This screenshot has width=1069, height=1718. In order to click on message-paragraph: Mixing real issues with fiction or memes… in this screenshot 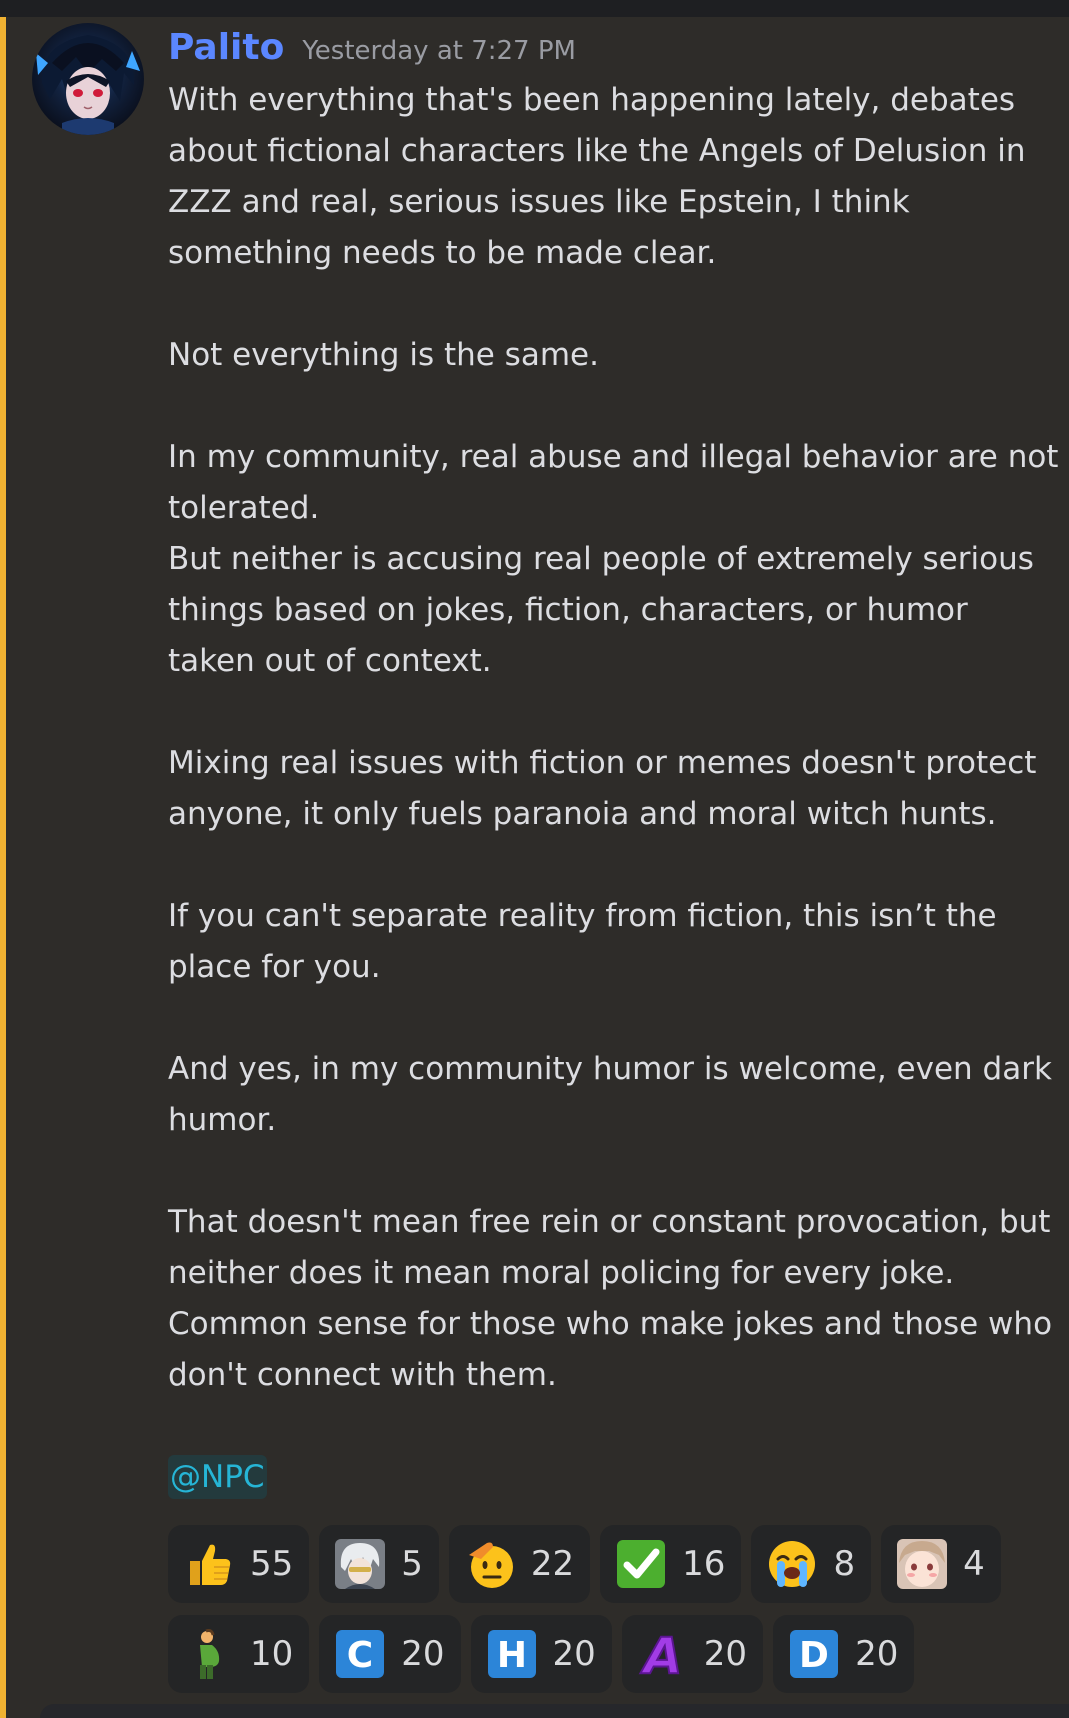, I will do `click(602, 788)`.